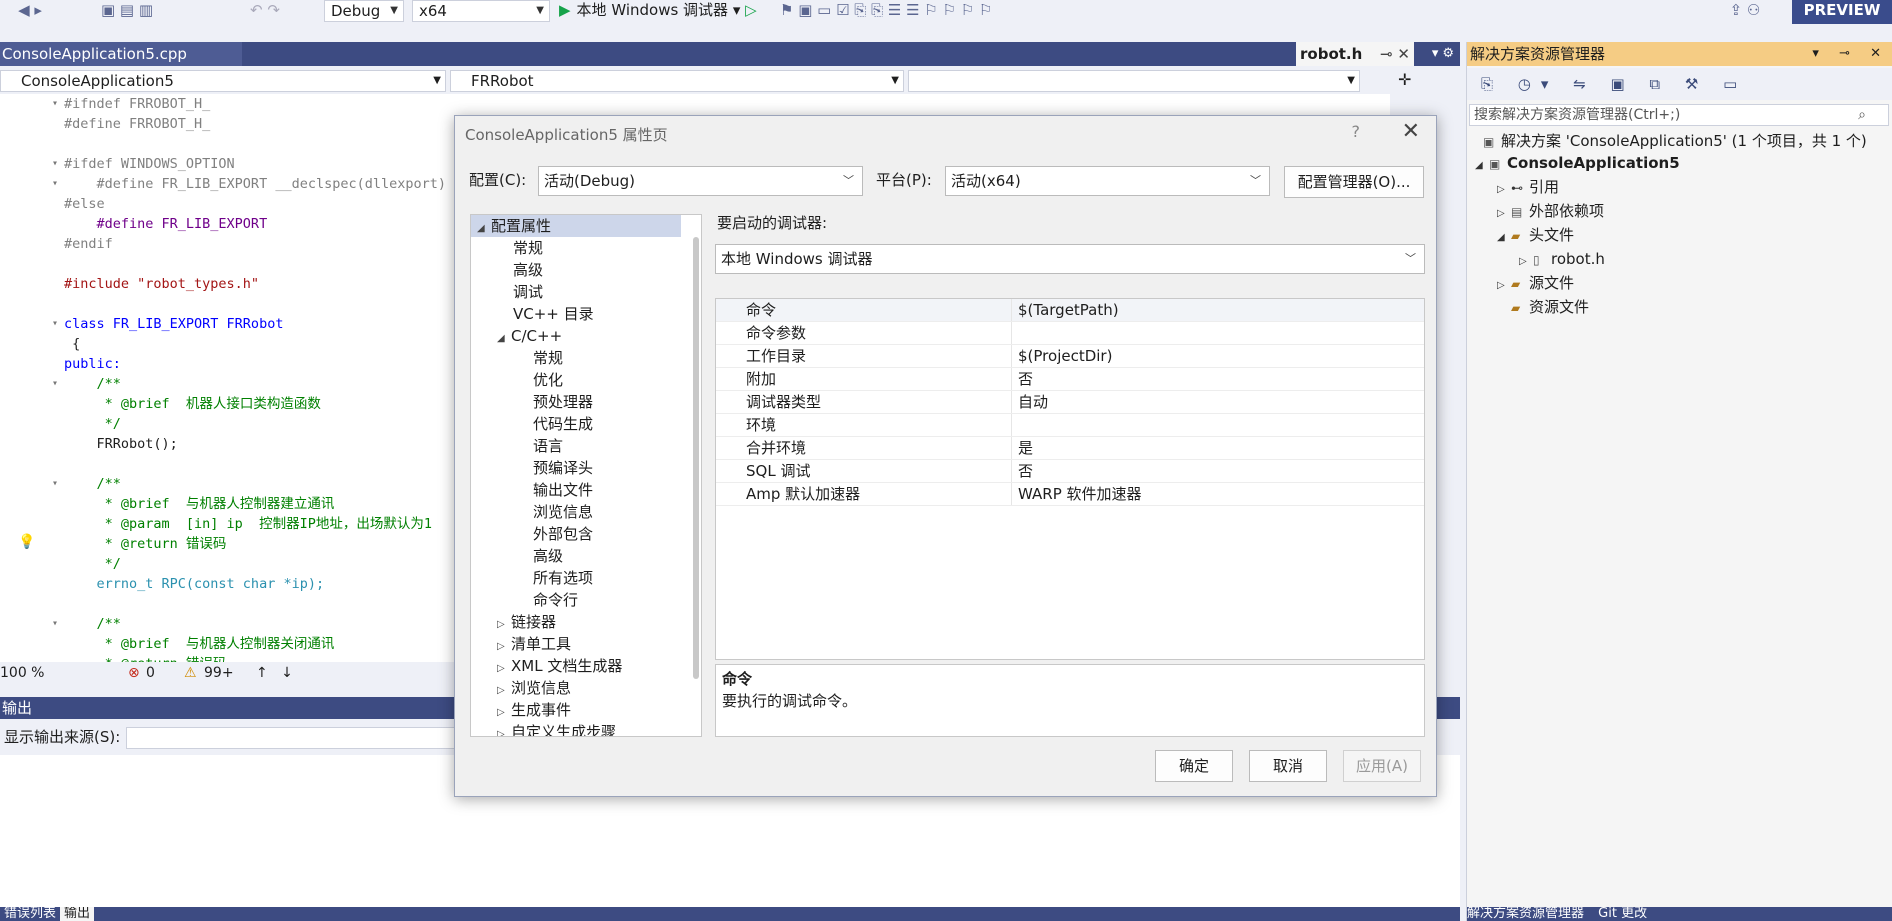 Image resolution: width=1892 pixels, height=921 pixels. What do you see at coordinates (548, 556) in the screenshot?
I see `tree-cpp-item: 高级` at bounding box center [548, 556].